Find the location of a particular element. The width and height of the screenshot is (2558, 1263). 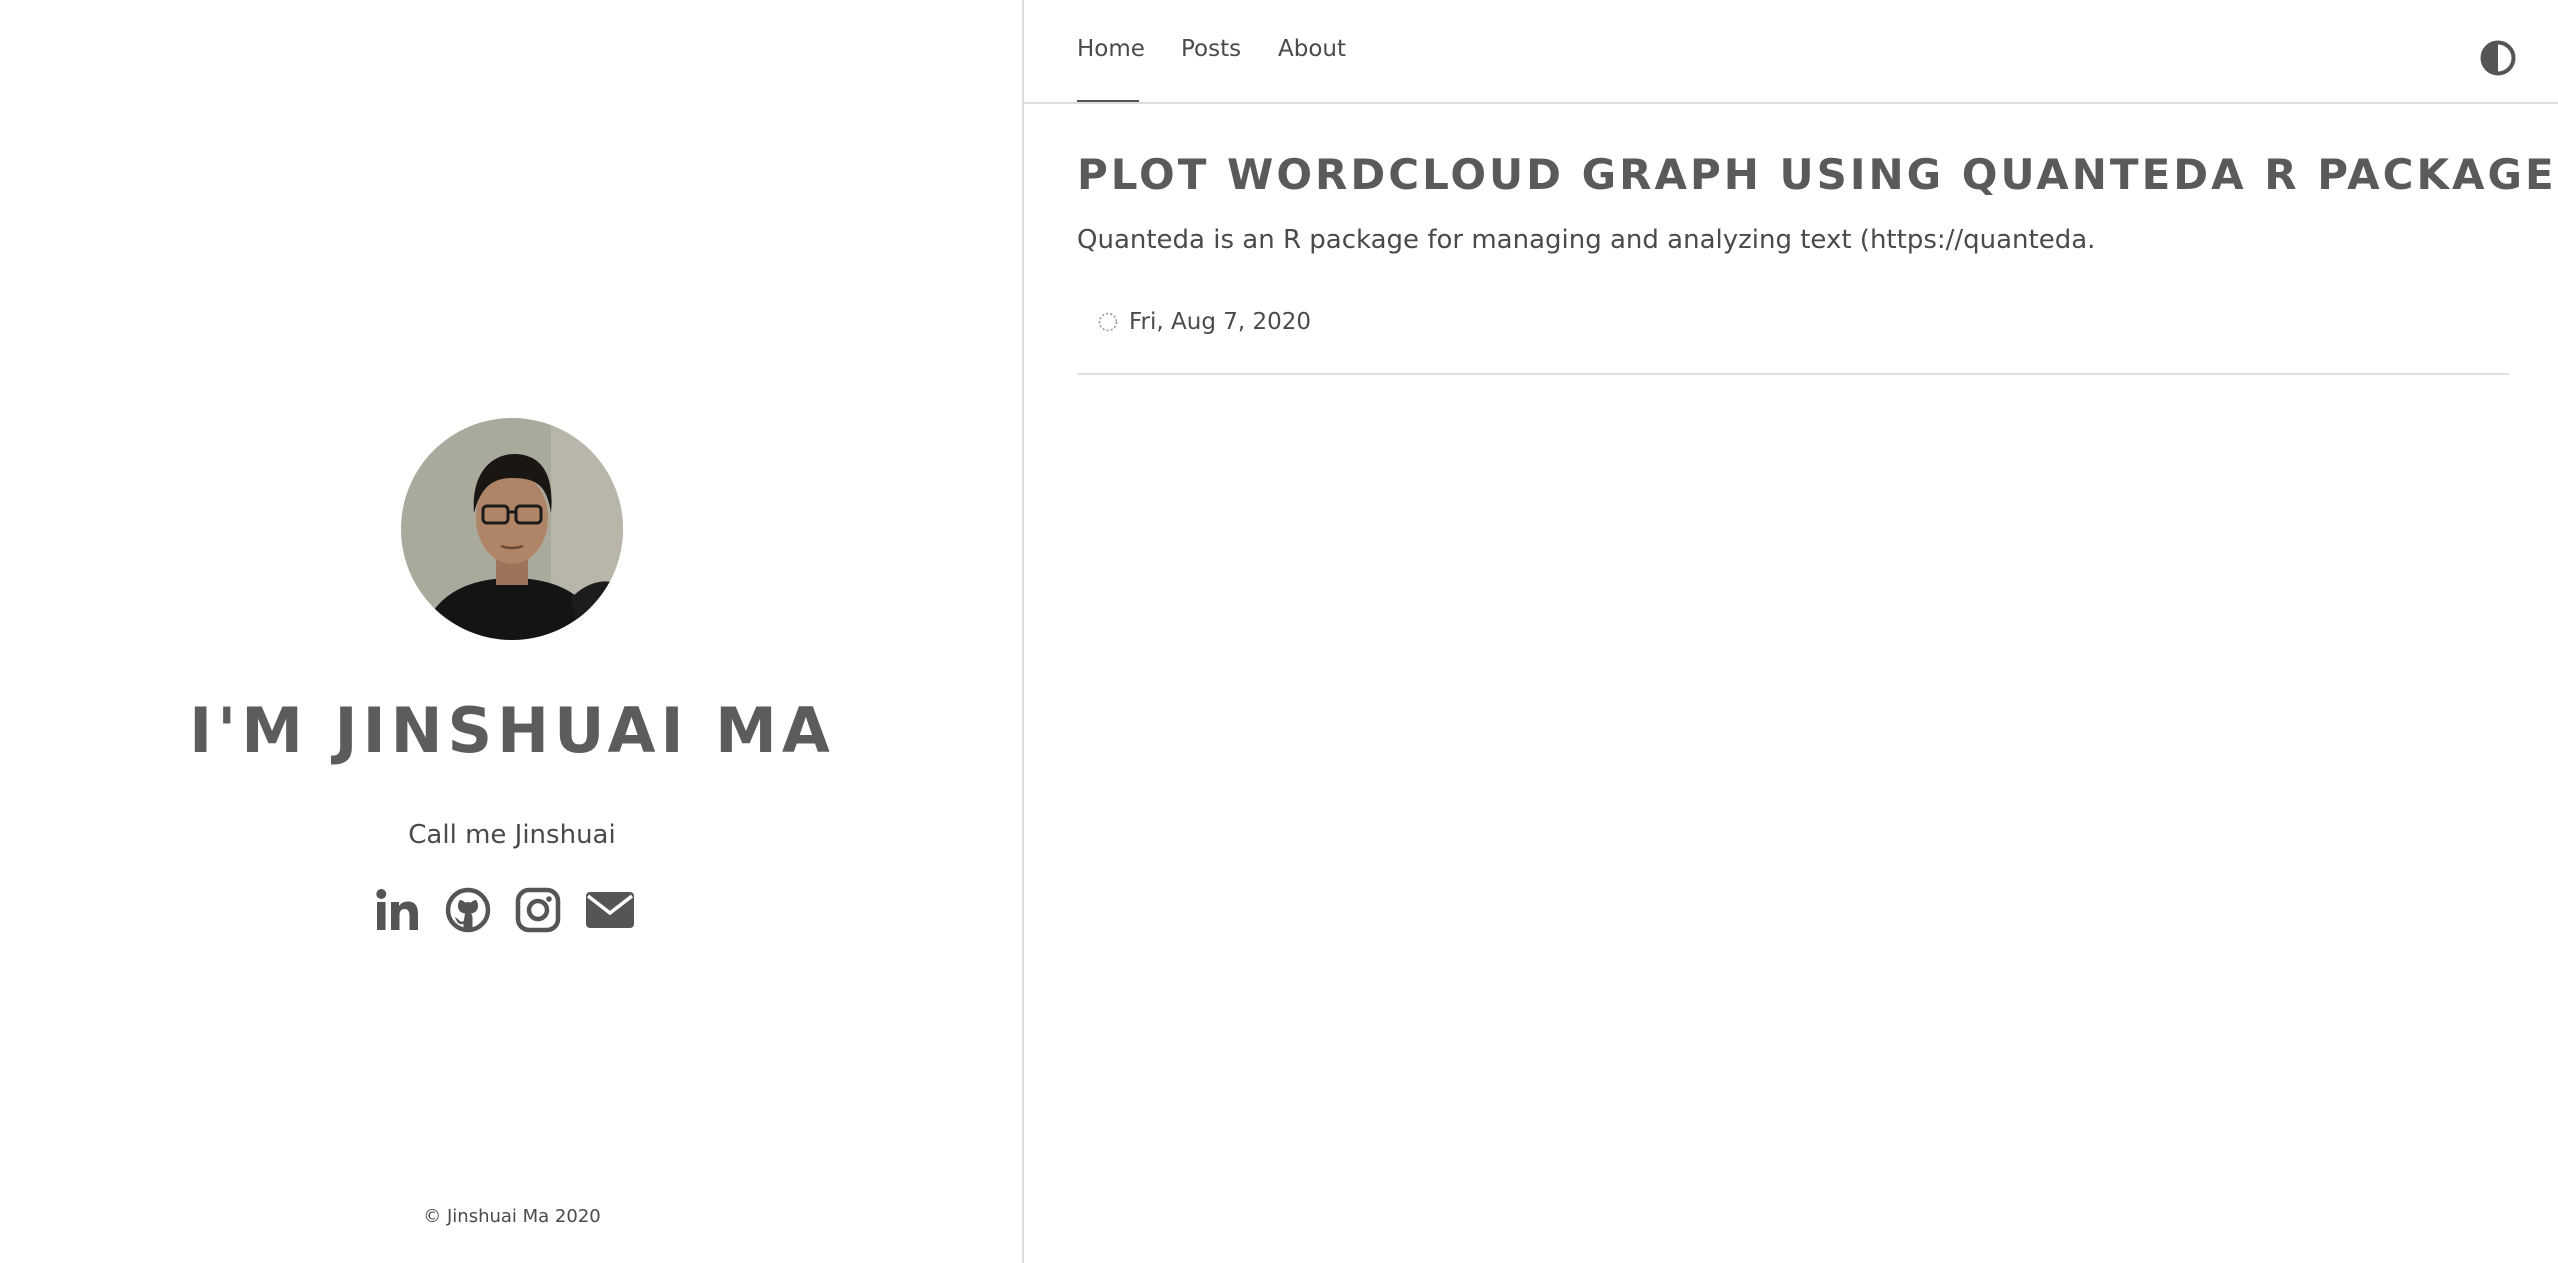

half-circle-contrast-icon is located at coordinates (2498, 58).